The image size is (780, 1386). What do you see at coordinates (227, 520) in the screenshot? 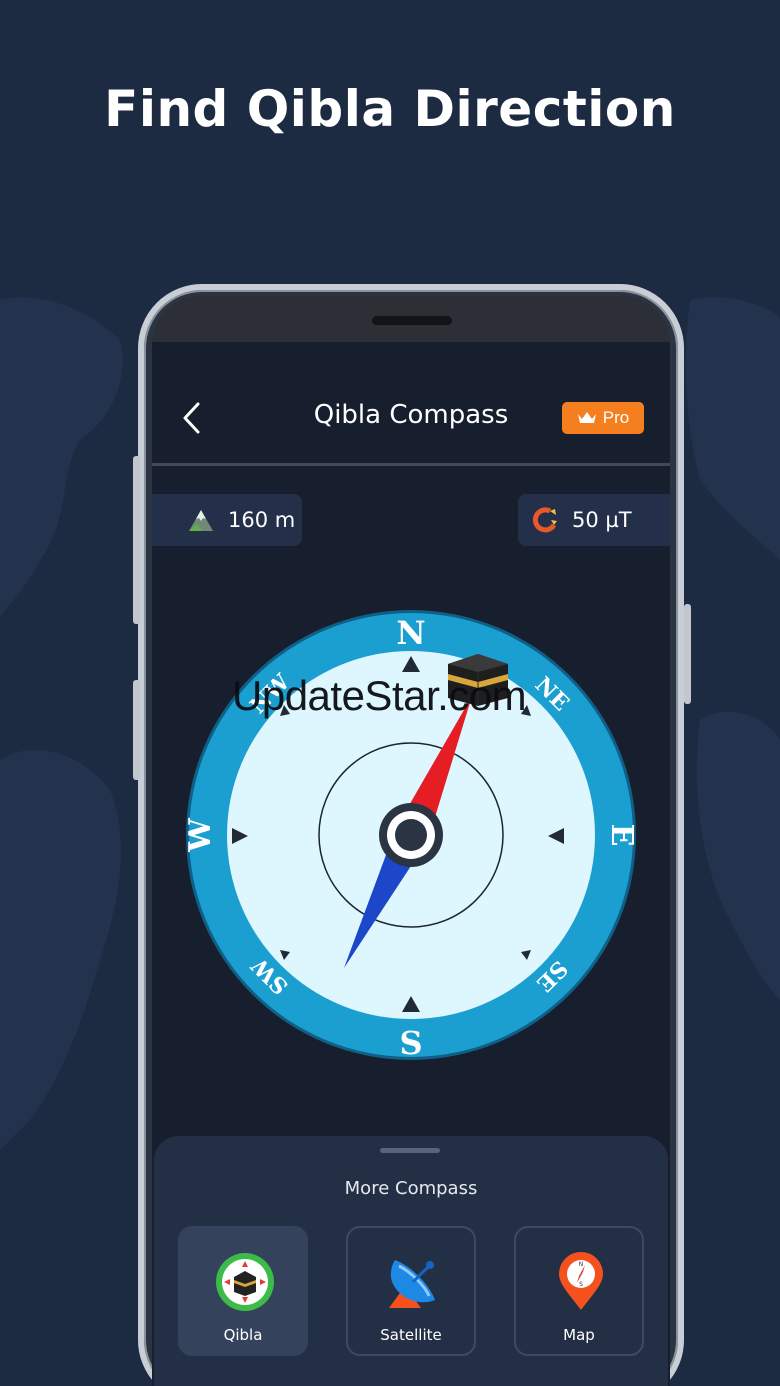
I see `altitude-chip: 160 m` at bounding box center [227, 520].